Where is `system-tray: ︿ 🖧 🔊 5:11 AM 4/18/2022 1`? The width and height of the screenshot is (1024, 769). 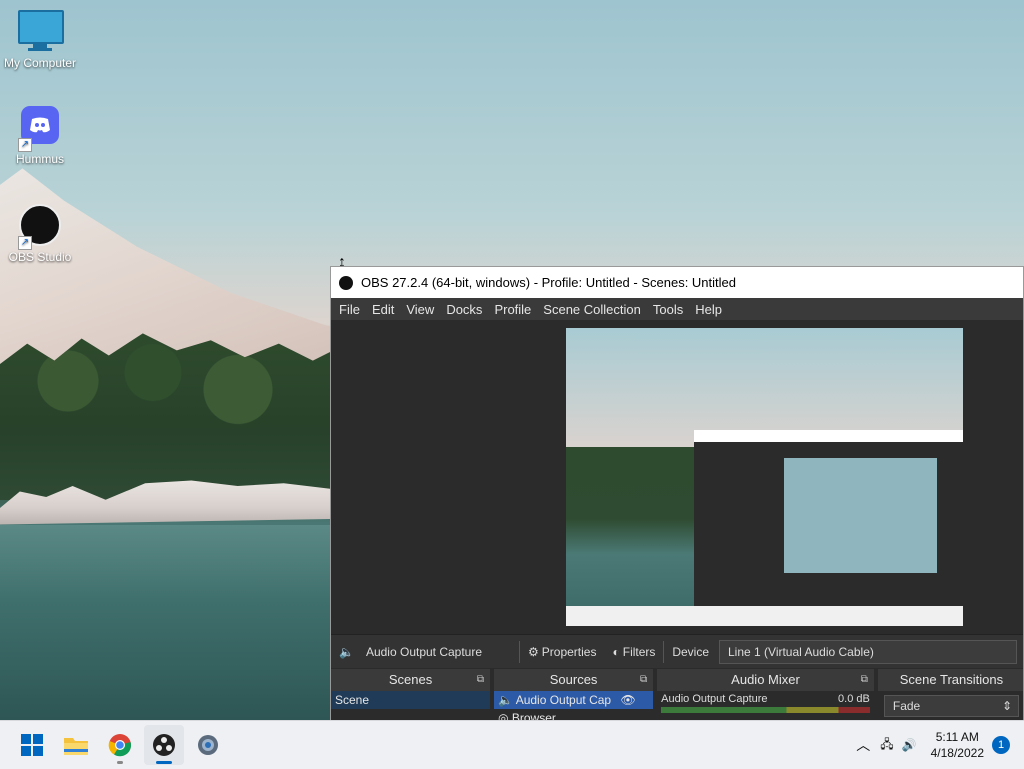
system-tray: ︿ 🖧 🔊 5:11 AM 4/18/2022 1 is located at coordinates (940, 745).